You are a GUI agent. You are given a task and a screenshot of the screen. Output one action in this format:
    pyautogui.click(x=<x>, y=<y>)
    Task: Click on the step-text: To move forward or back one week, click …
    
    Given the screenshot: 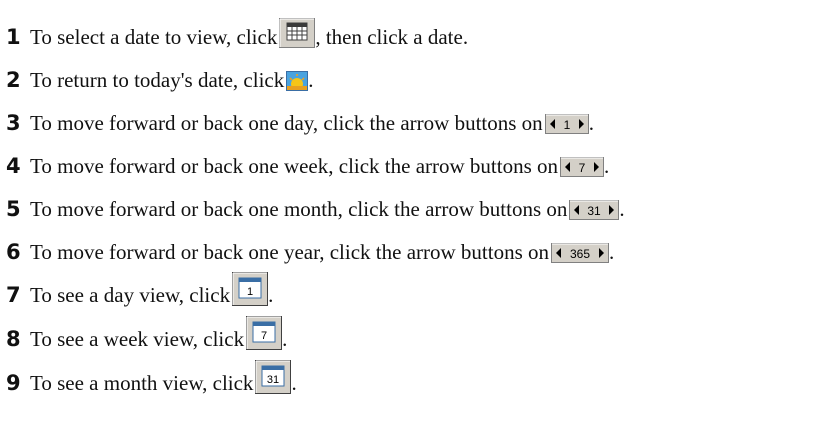 What is the action you would take?
    pyautogui.click(x=294, y=166)
    